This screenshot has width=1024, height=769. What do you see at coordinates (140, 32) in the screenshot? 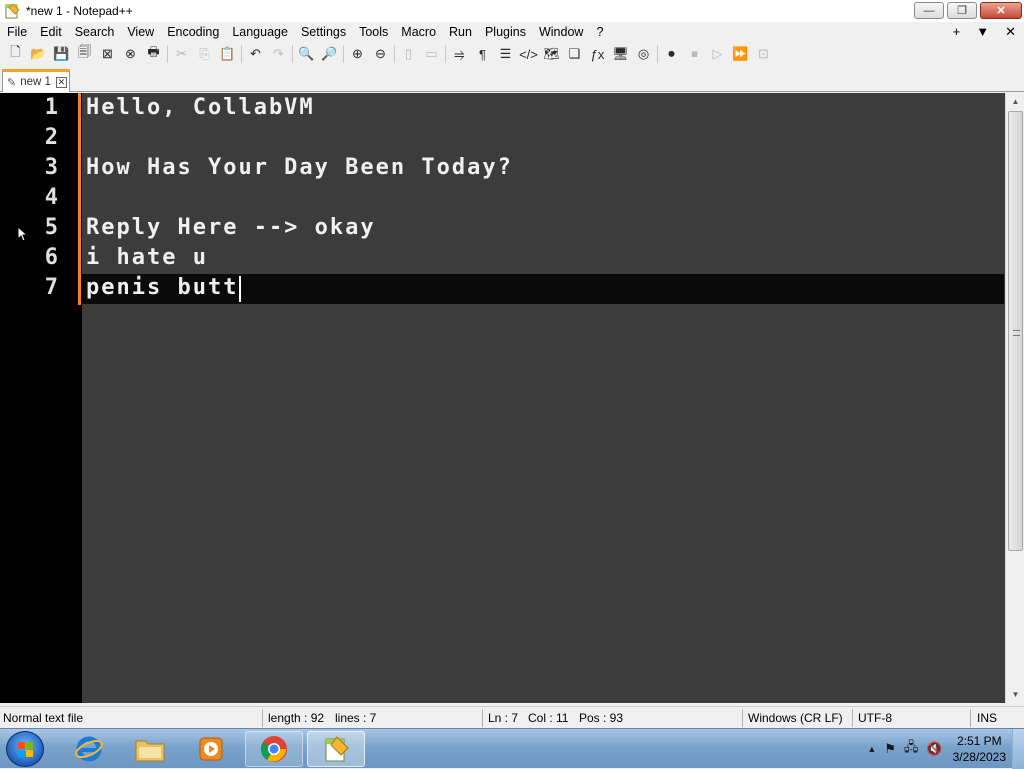
I see `menu-view: View` at bounding box center [140, 32].